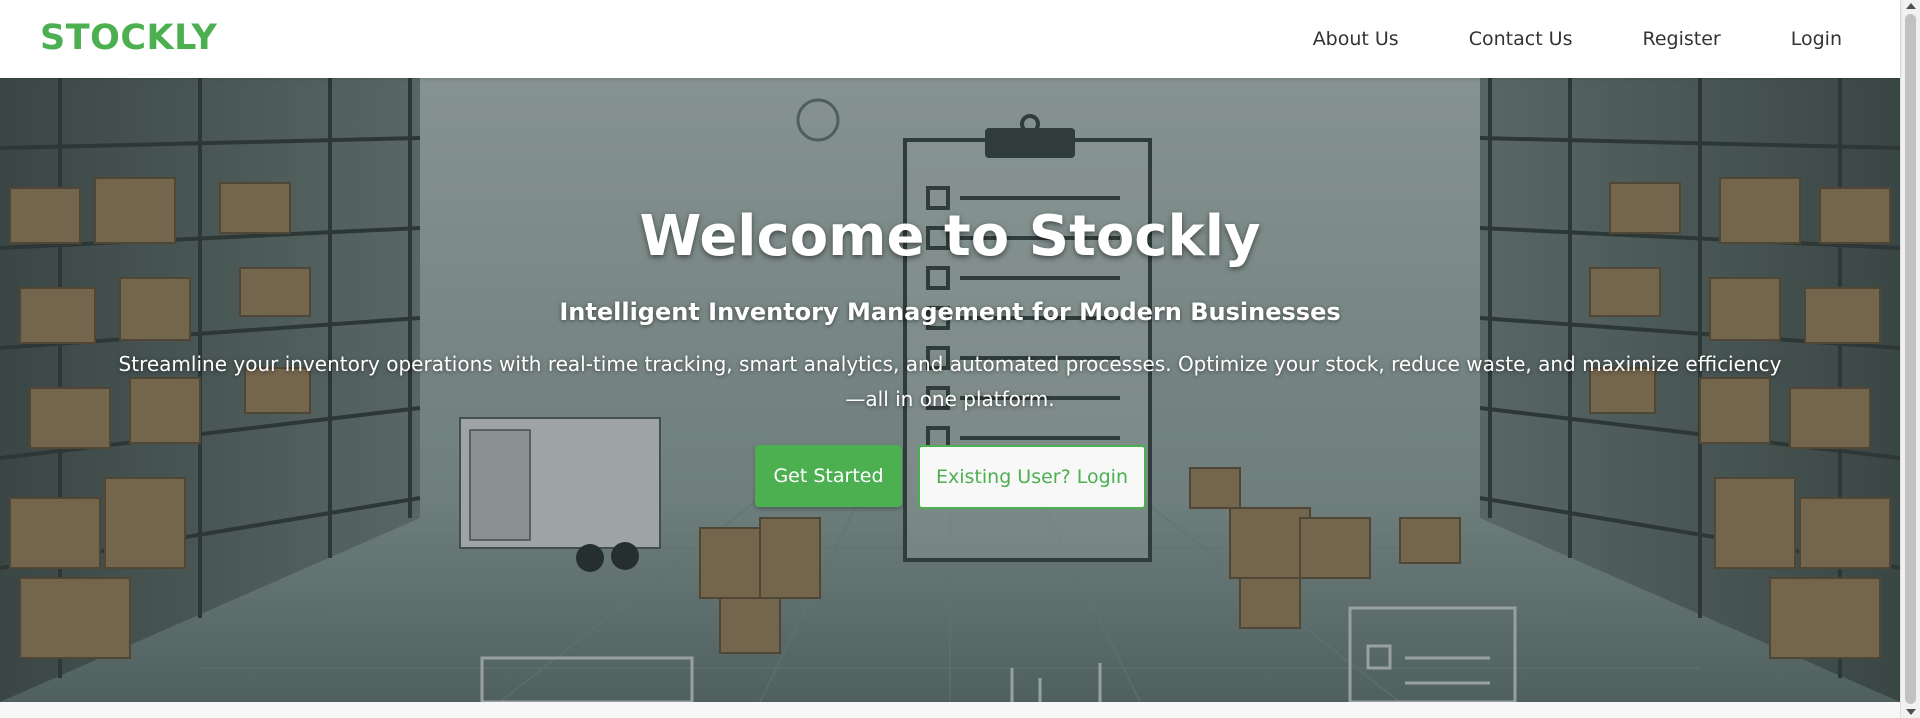 Image resolution: width=1920 pixels, height=718 pixels. Describe the element at coordinates (1682, 39) in the screenshot. I see `nav-register-link: Register` at that location.